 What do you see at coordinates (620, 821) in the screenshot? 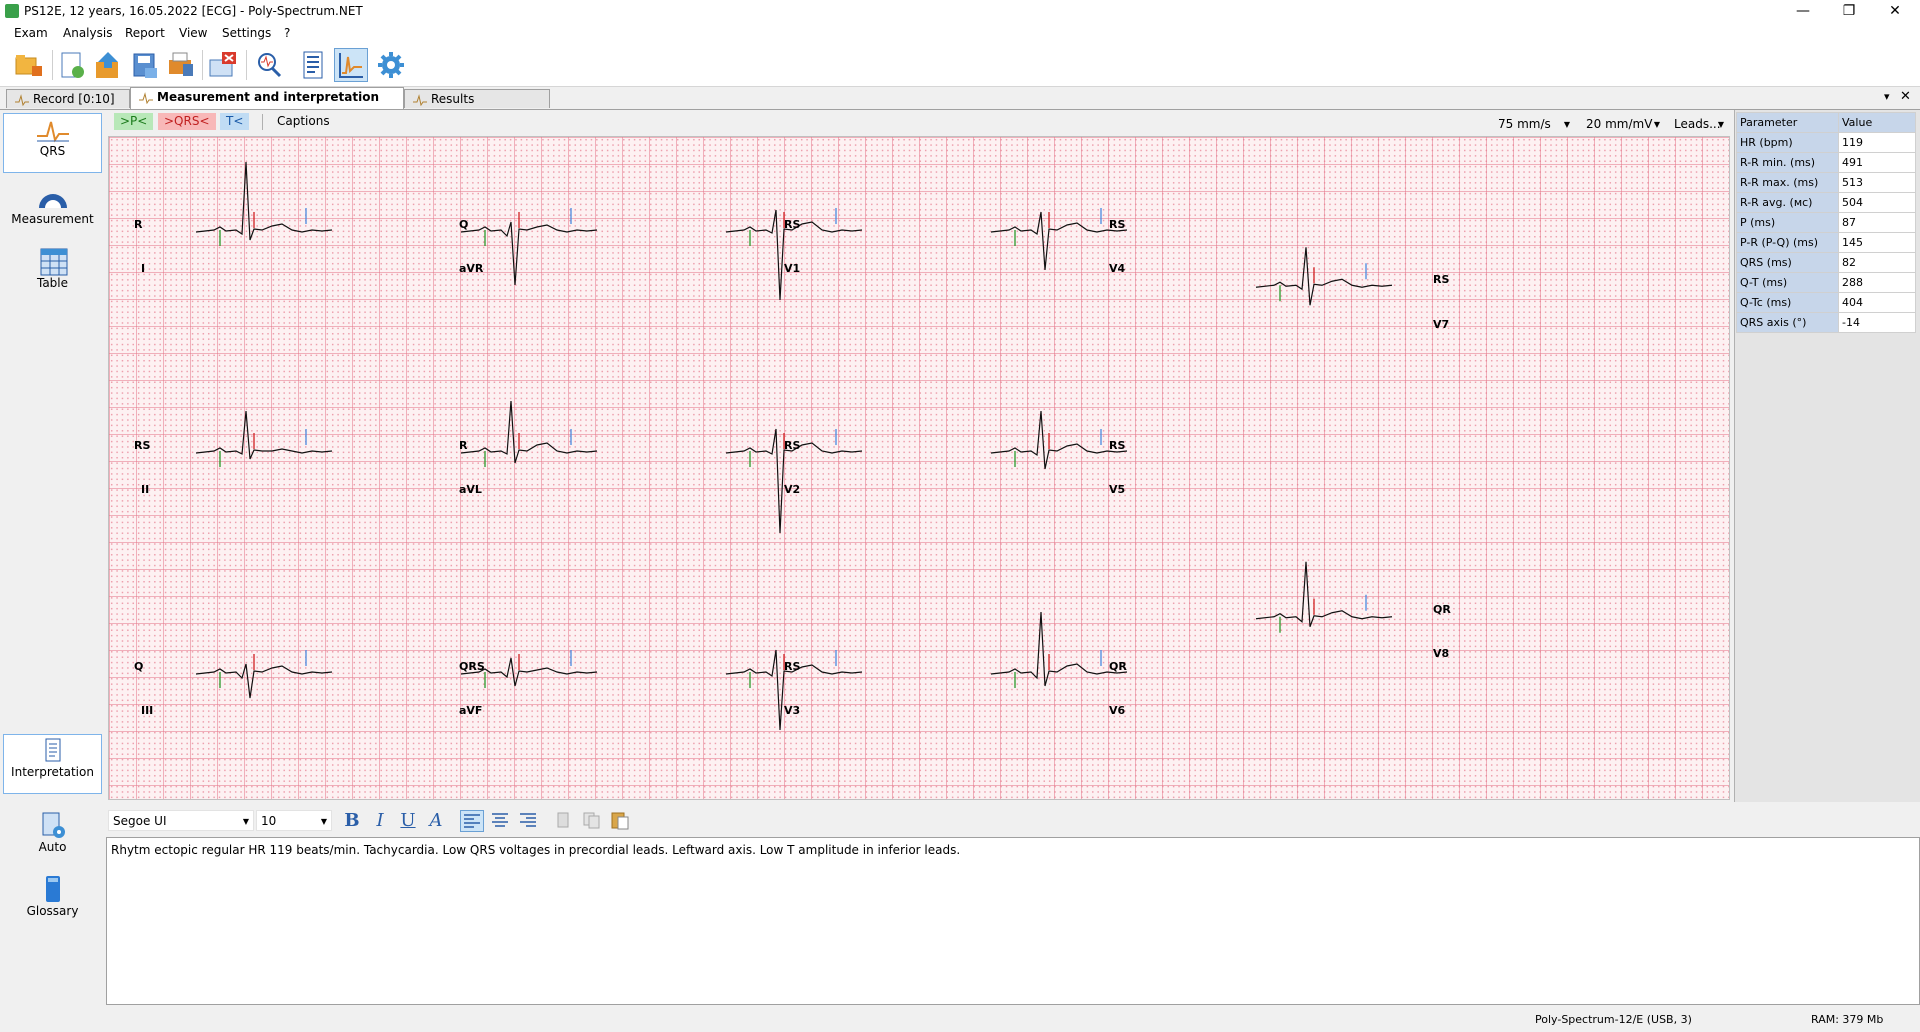
I see `paste-icon` at bounding box center [620, 821].